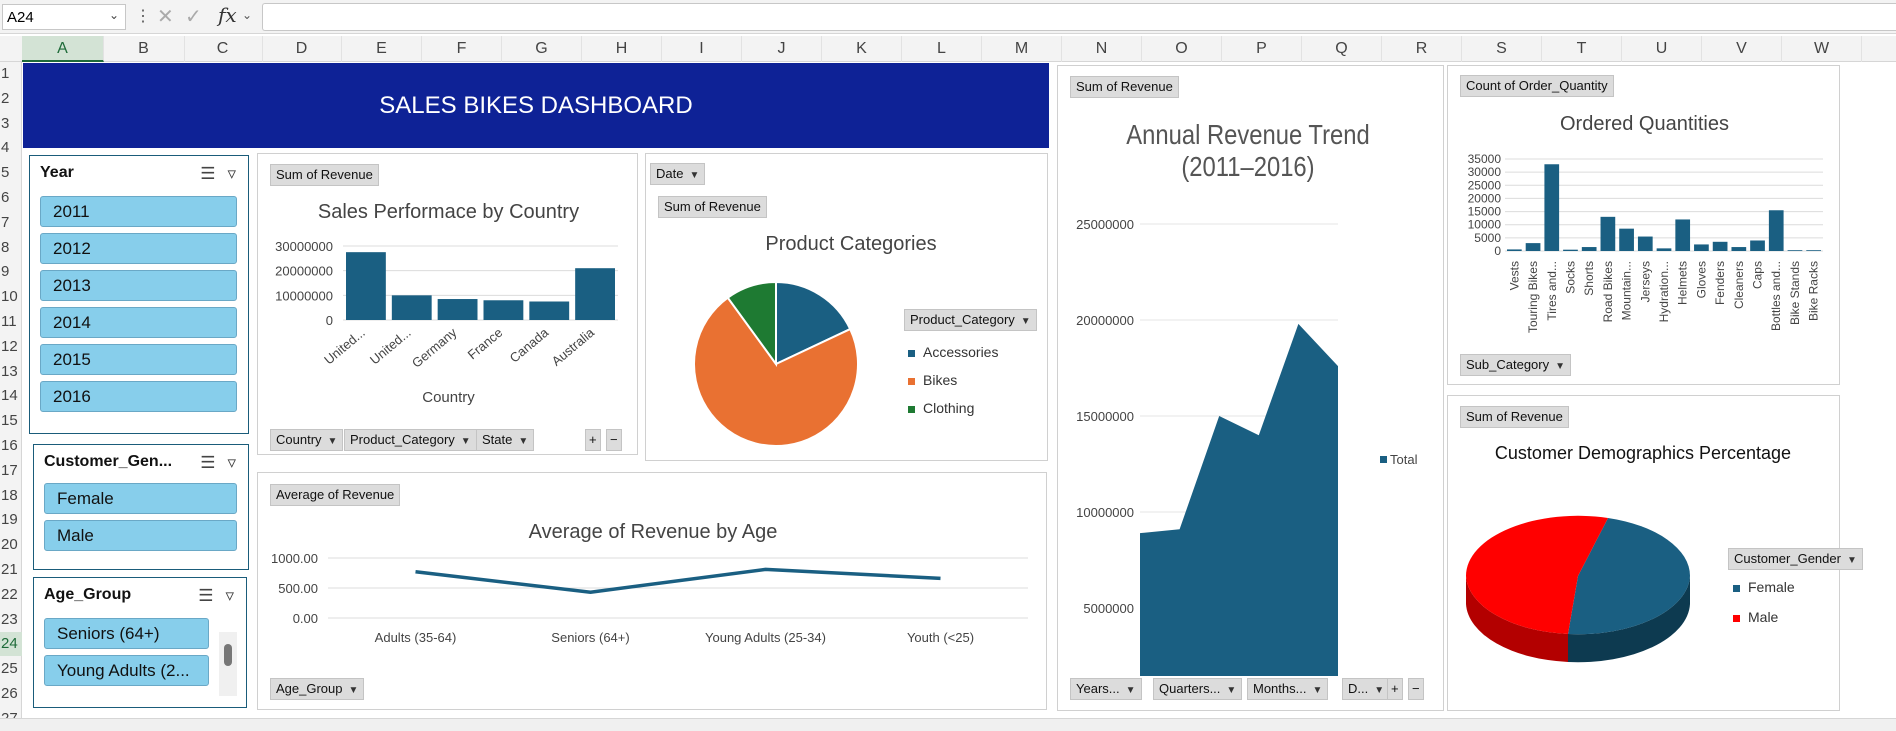 Image resolution: width=1896 pixels, height=731 pixels. What do you see at coordinates (11, 471) in the screenshot?
I see `row-header: 17` at bounding box center [11, 471].